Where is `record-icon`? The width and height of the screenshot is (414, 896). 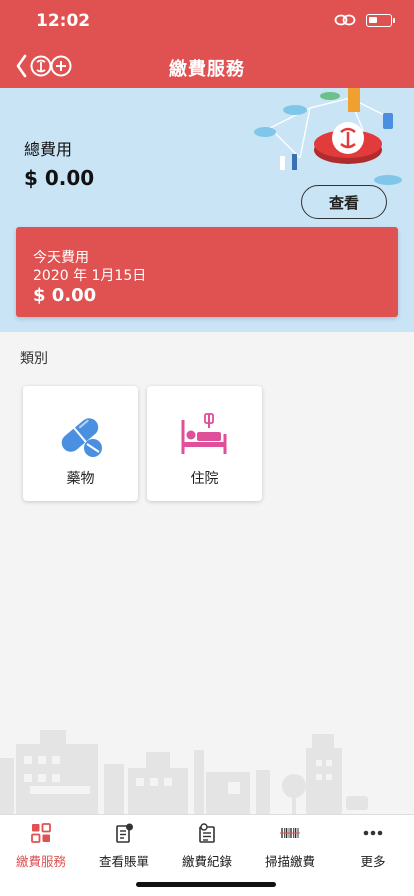 record-icon is located at coordinates (207, 833).